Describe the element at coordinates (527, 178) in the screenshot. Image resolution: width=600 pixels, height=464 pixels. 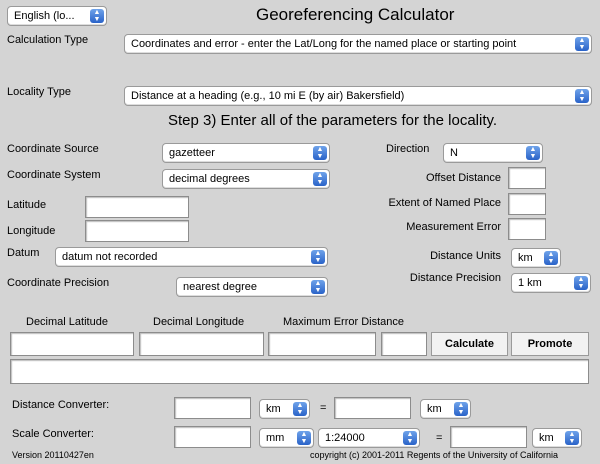
I see `offset-distance-input` at that location.